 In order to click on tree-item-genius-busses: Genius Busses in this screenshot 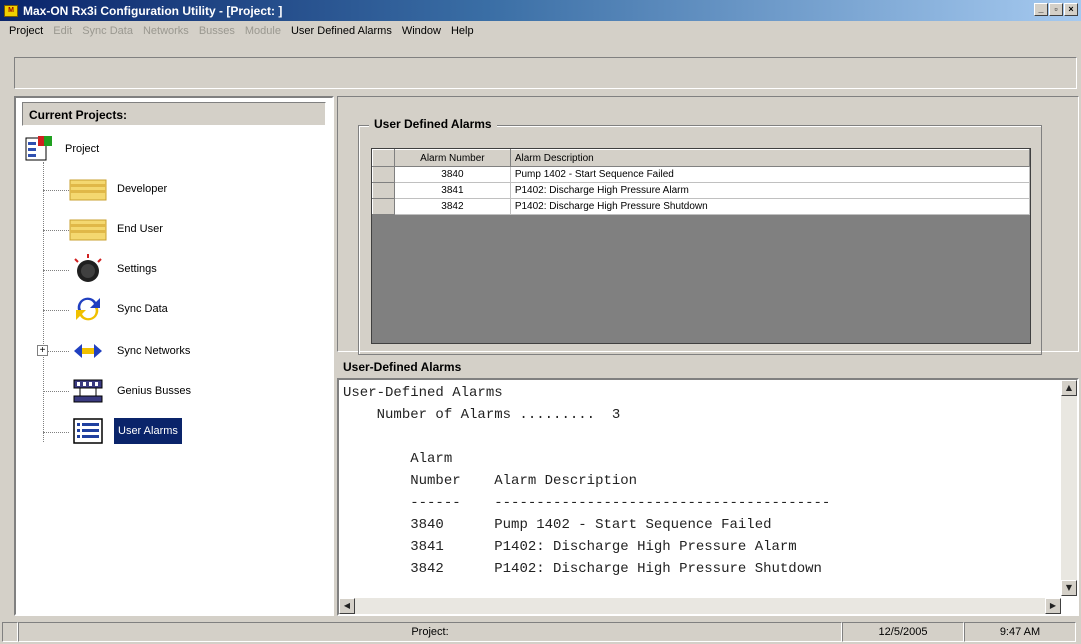, I will do `click(133, 391)`.